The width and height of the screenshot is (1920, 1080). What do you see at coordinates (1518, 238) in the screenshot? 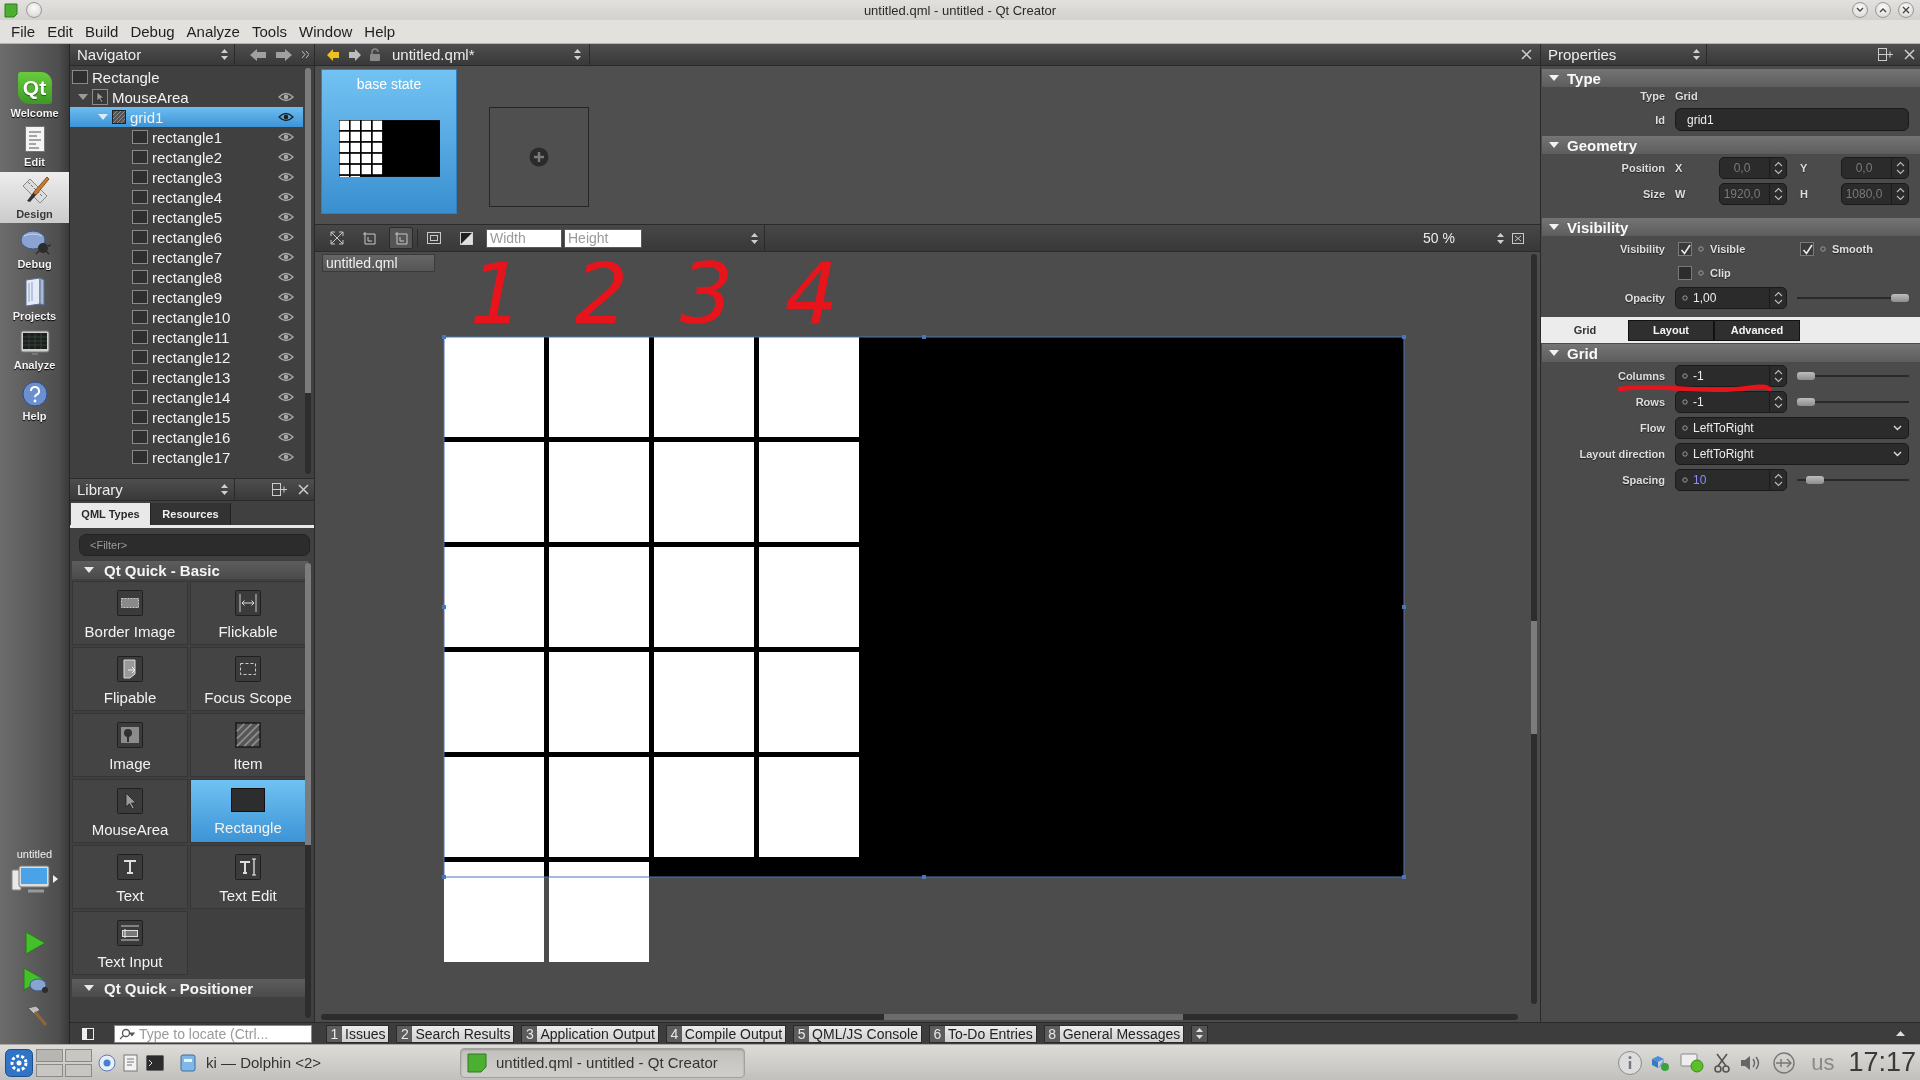
I see `reset-view-button` at bounding box center [1518, 238].